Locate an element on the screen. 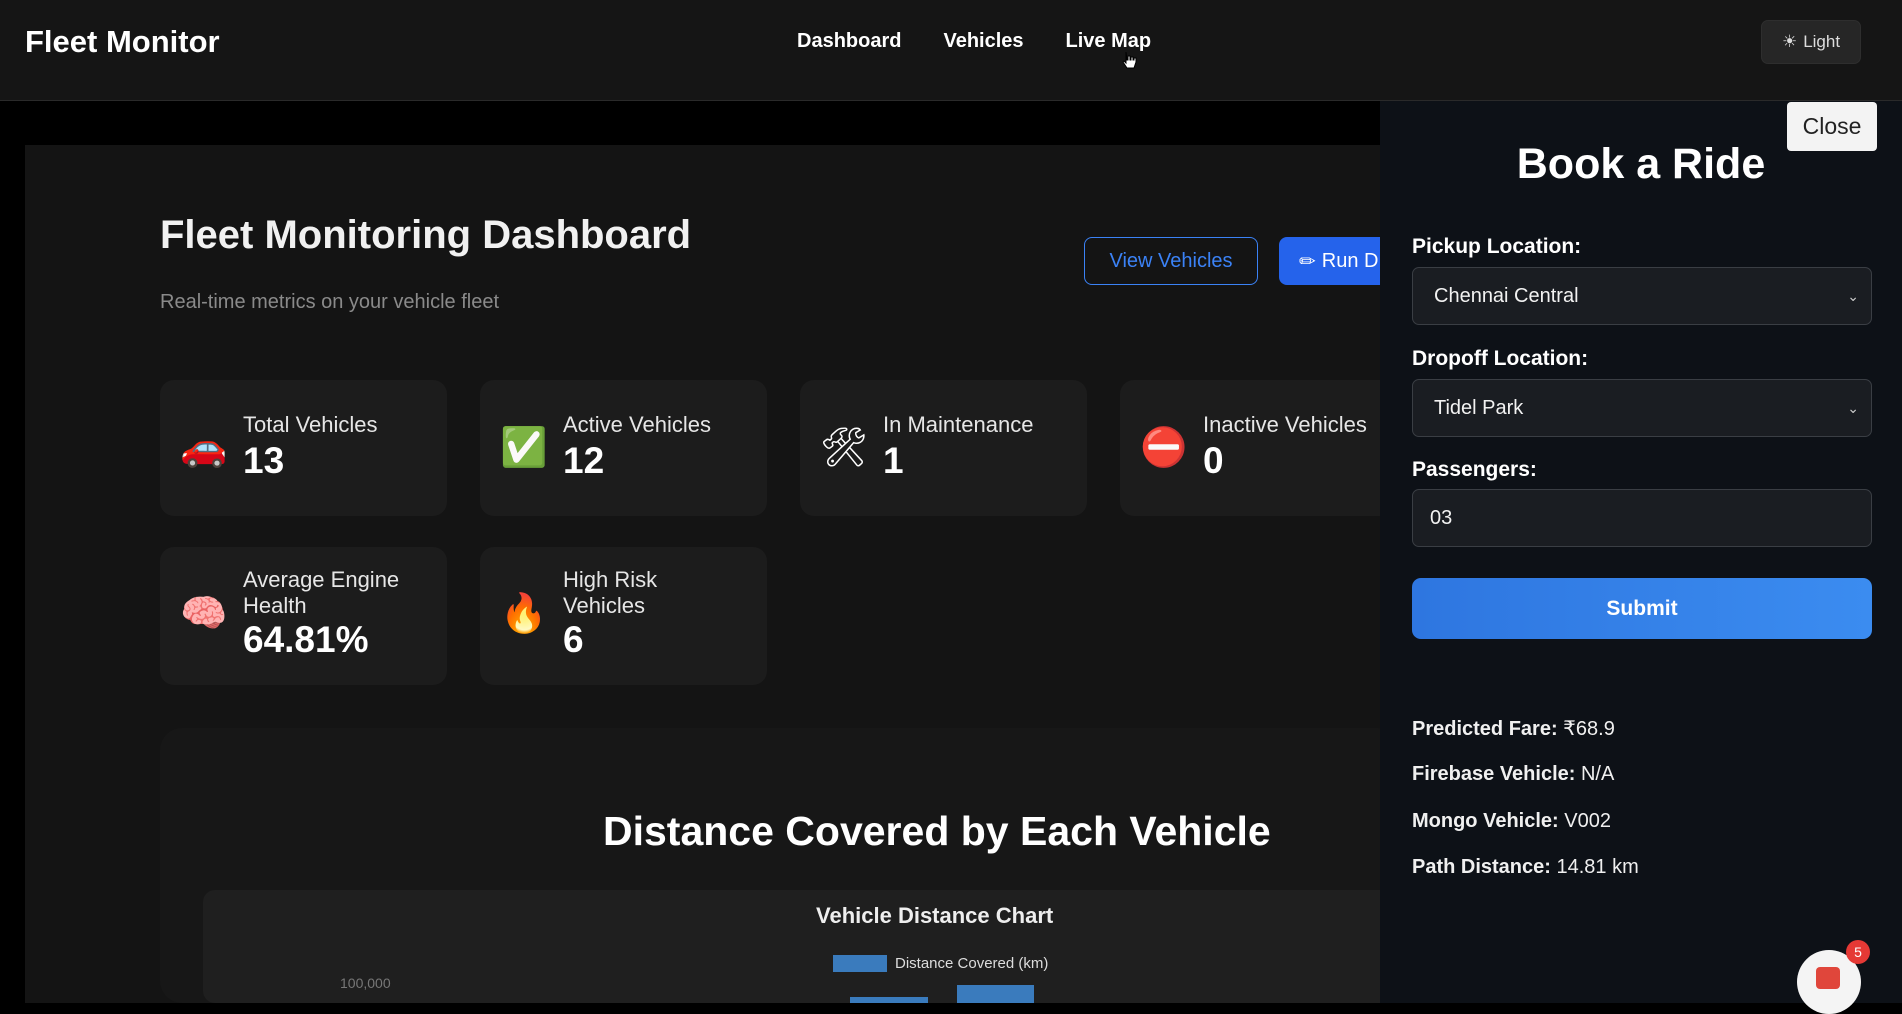 The image size is (1902, 1014). nav-dashboard: Dashboard is located at coordinates (849, 41).